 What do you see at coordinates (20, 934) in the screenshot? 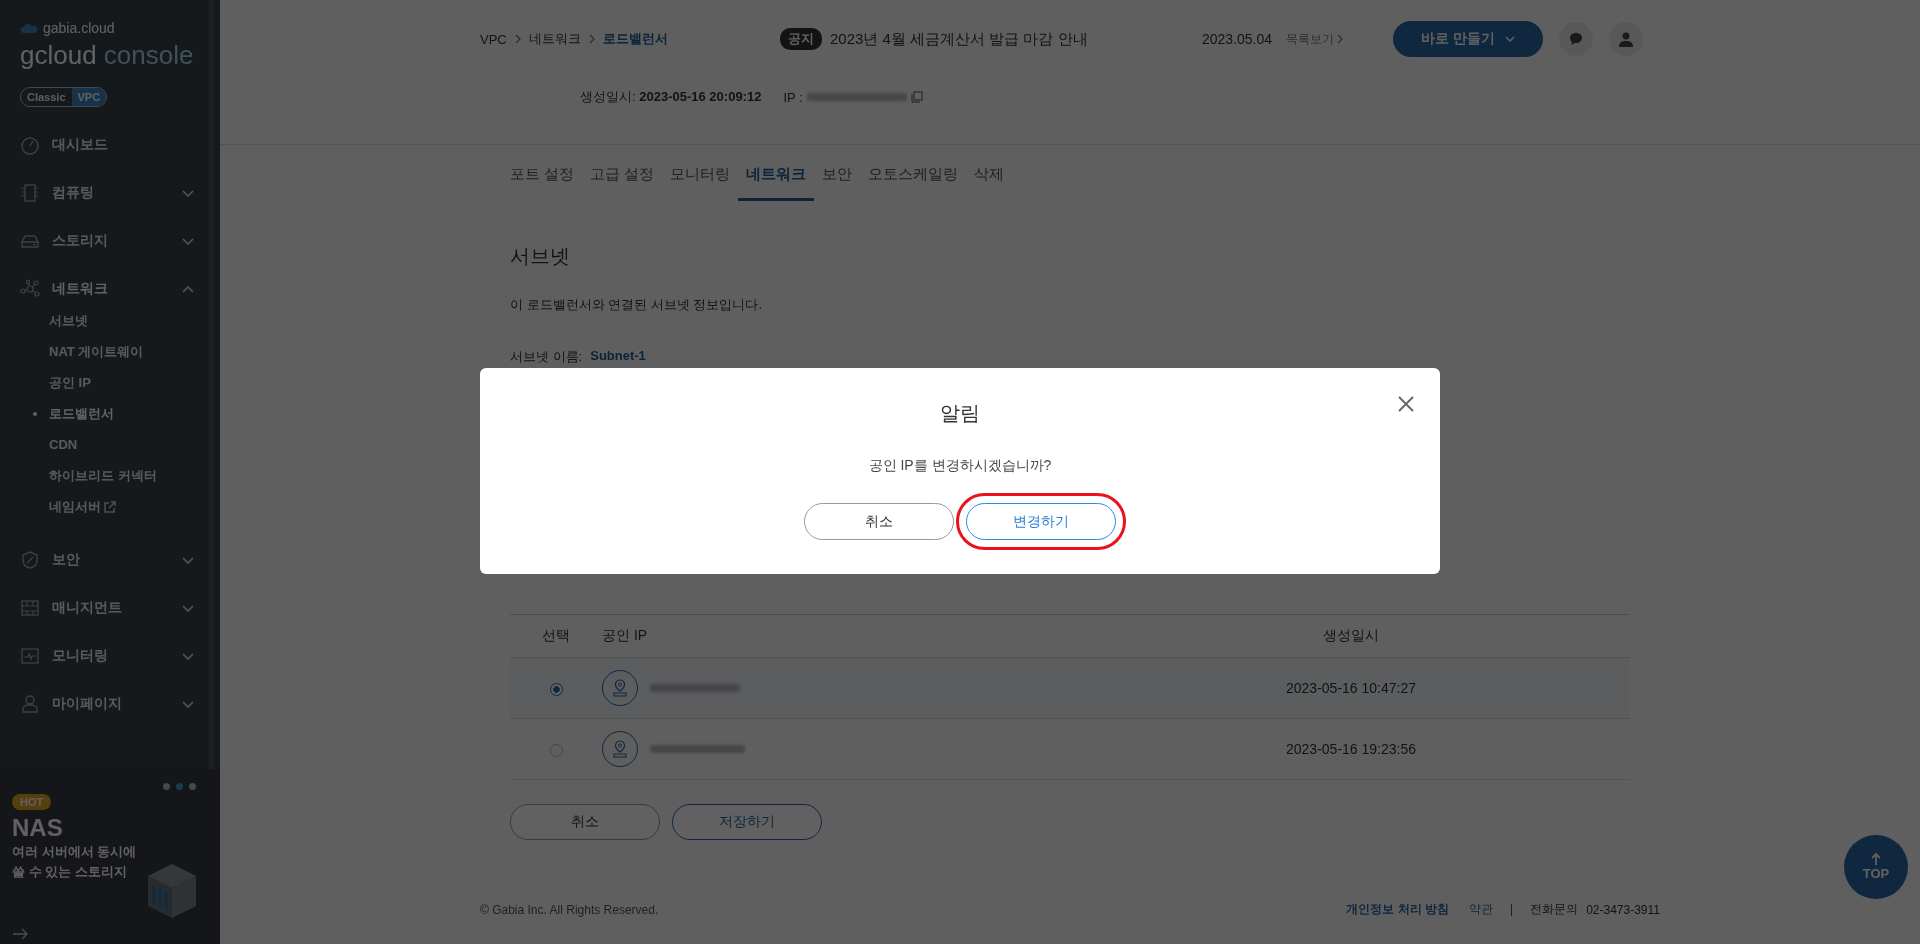
I see `arrow-right-icon` at bounding box center [20, 934].